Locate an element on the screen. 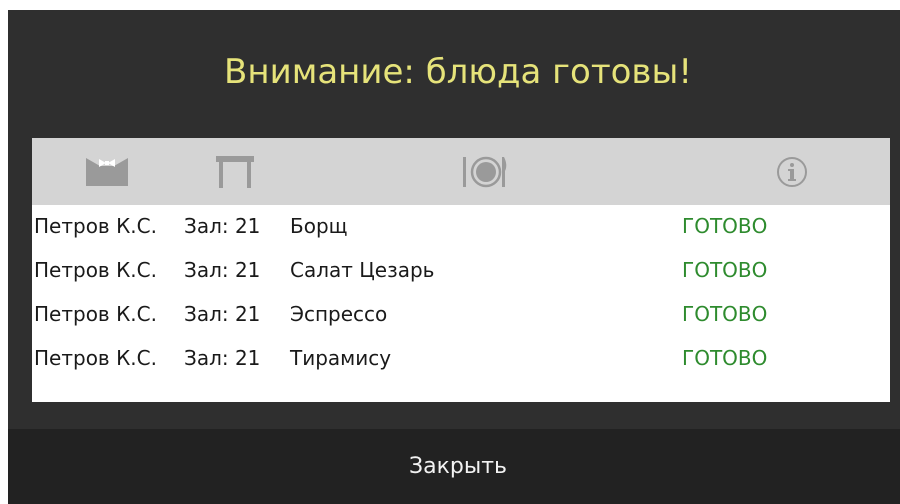 Image resolution: width=900 pixels, height=504 pixels. table-icon is located at coordinates (235, 172).